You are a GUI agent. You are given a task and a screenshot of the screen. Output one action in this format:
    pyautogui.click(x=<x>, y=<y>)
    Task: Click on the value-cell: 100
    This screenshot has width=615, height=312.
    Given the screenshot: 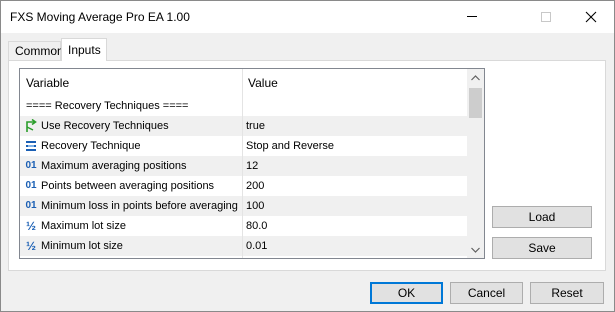 What is the action you would take?
    pyautogui.click(x=355, y=206)
    